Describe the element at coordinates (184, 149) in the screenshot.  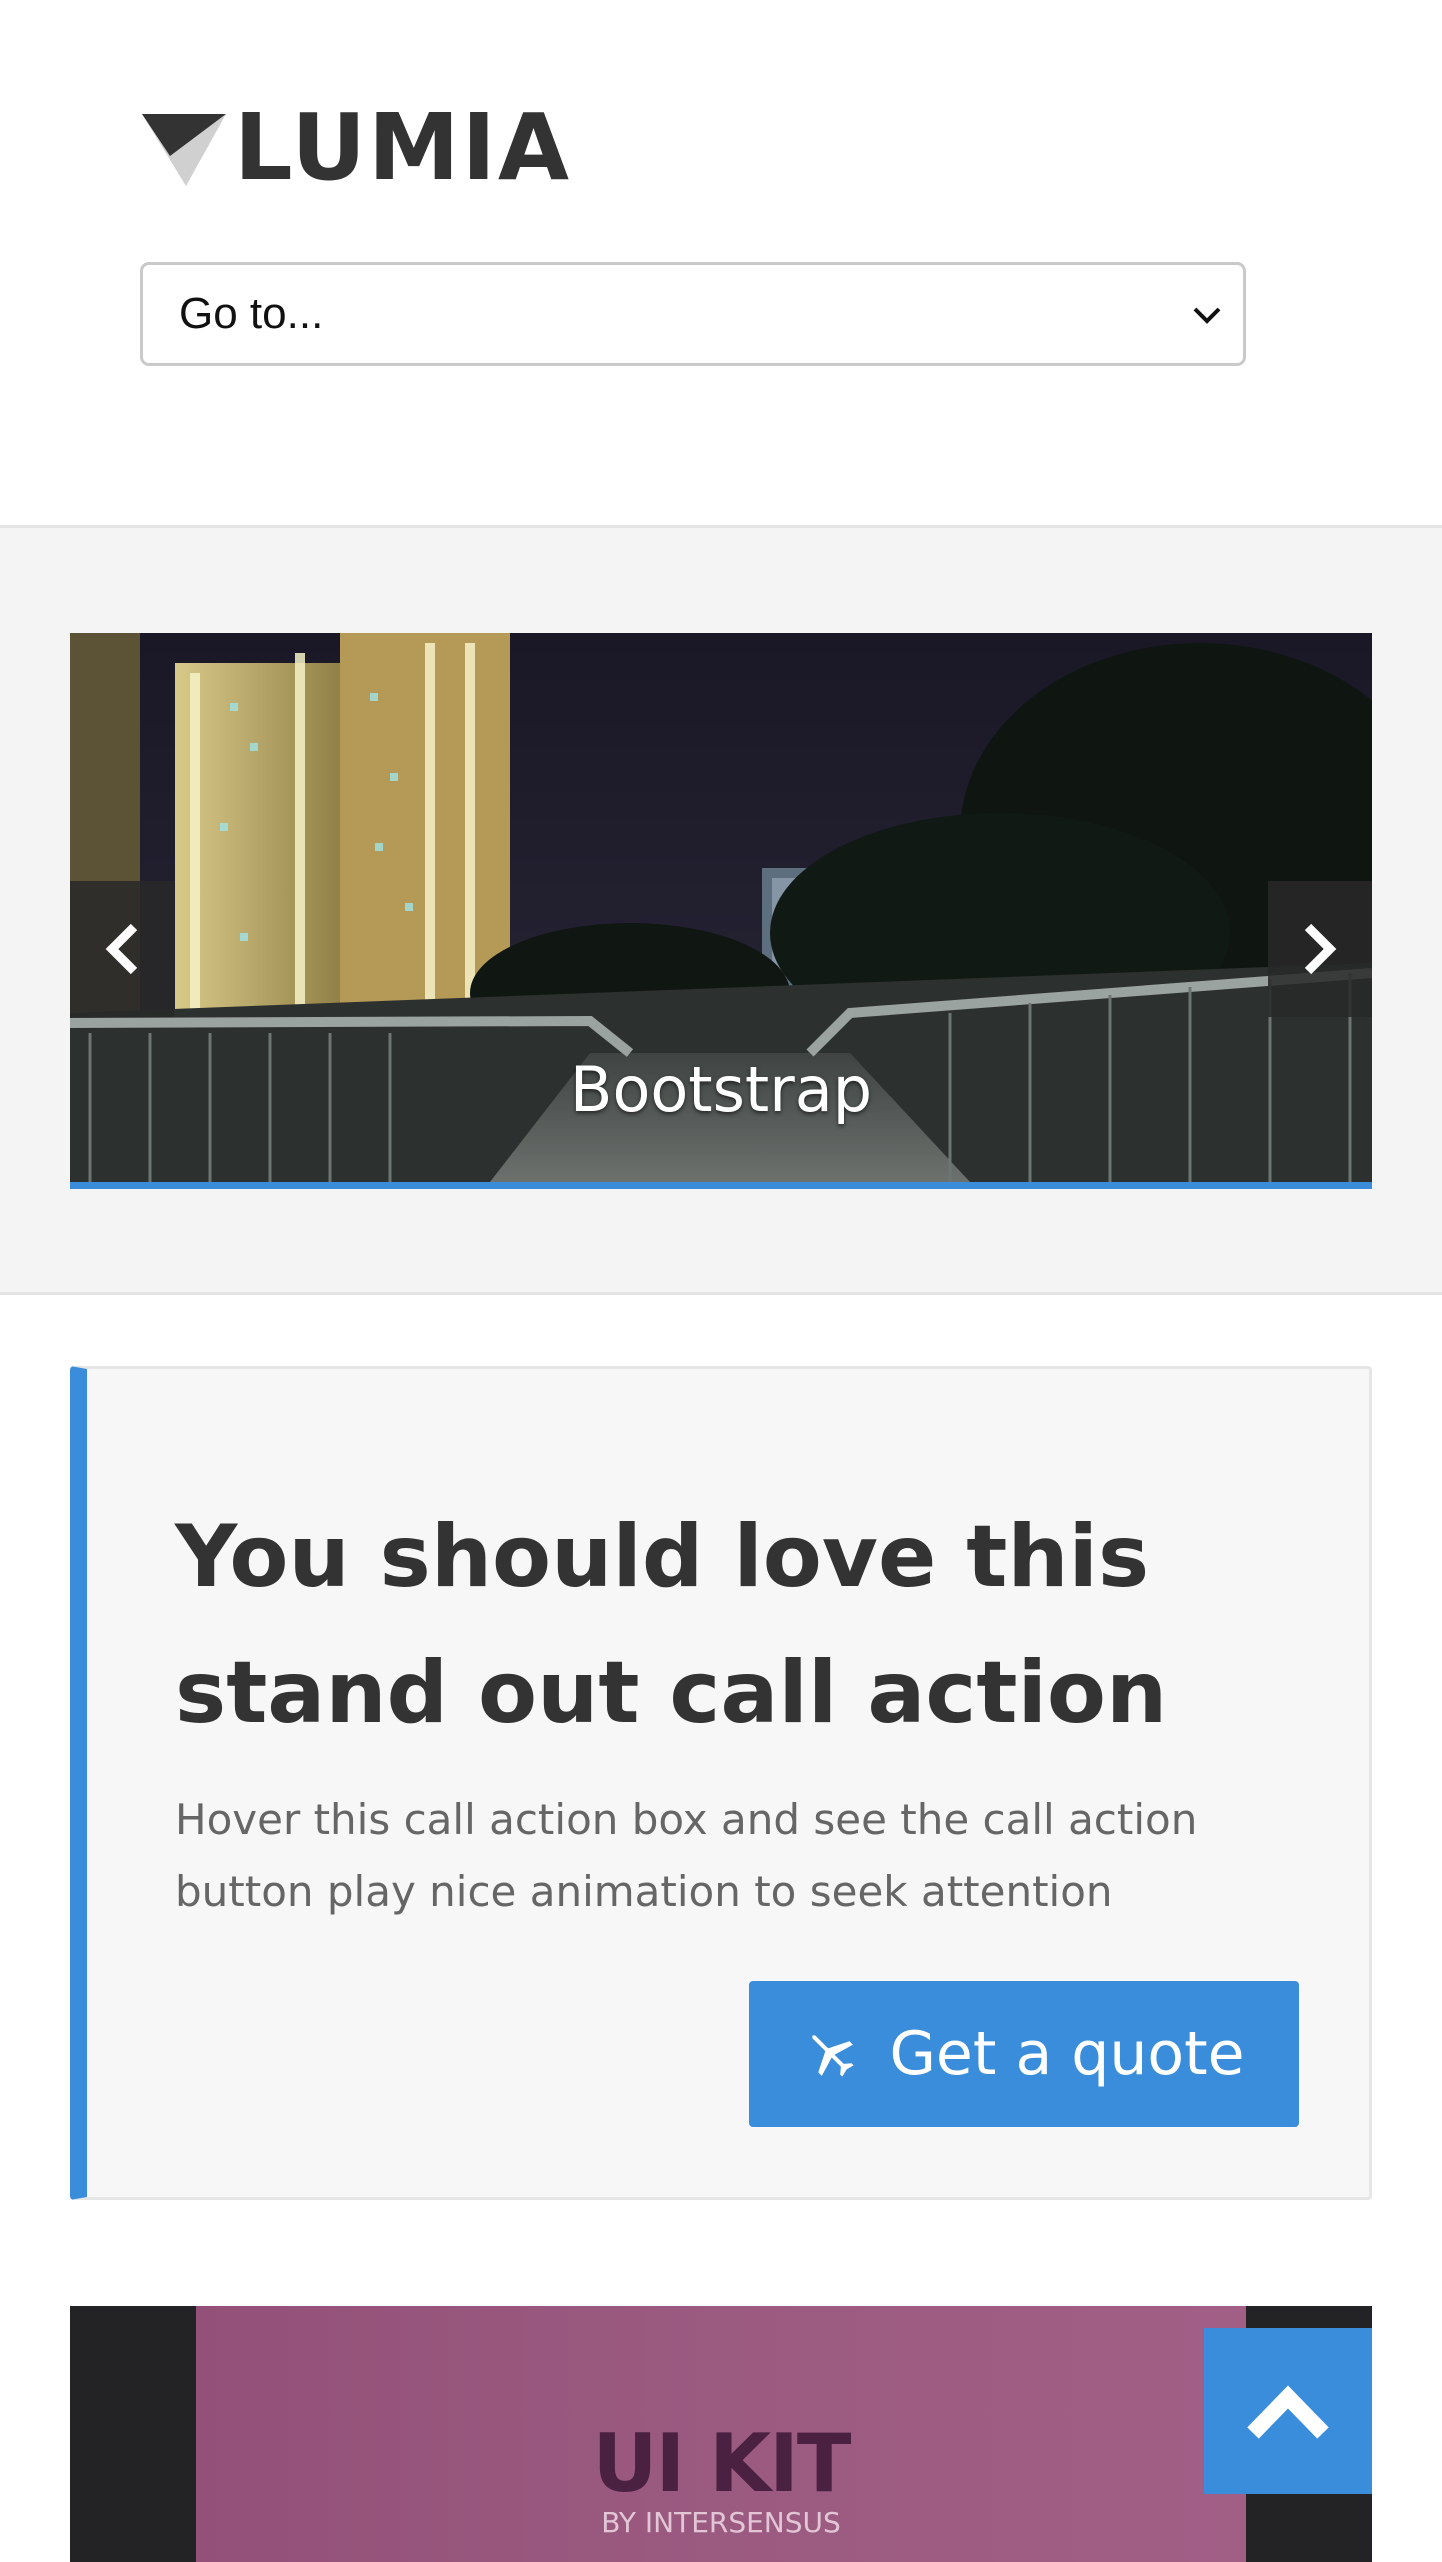
I see `logo-triangle-icon` at that location.